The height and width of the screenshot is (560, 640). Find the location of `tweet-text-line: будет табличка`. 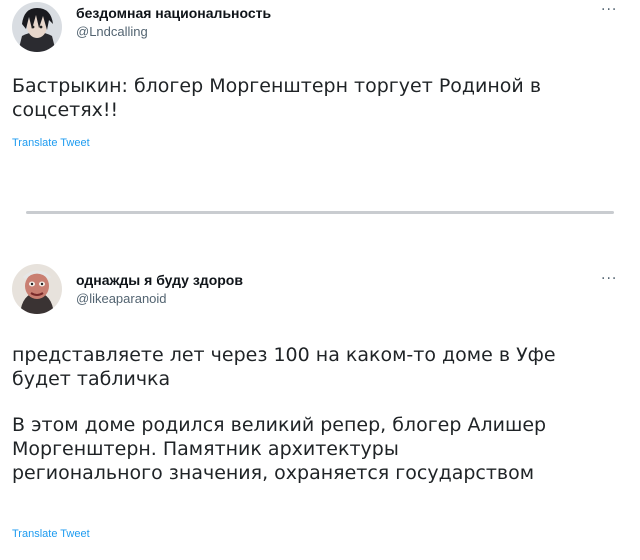

tweet-text-line: будет табличка is located at coordinates (91, 379).